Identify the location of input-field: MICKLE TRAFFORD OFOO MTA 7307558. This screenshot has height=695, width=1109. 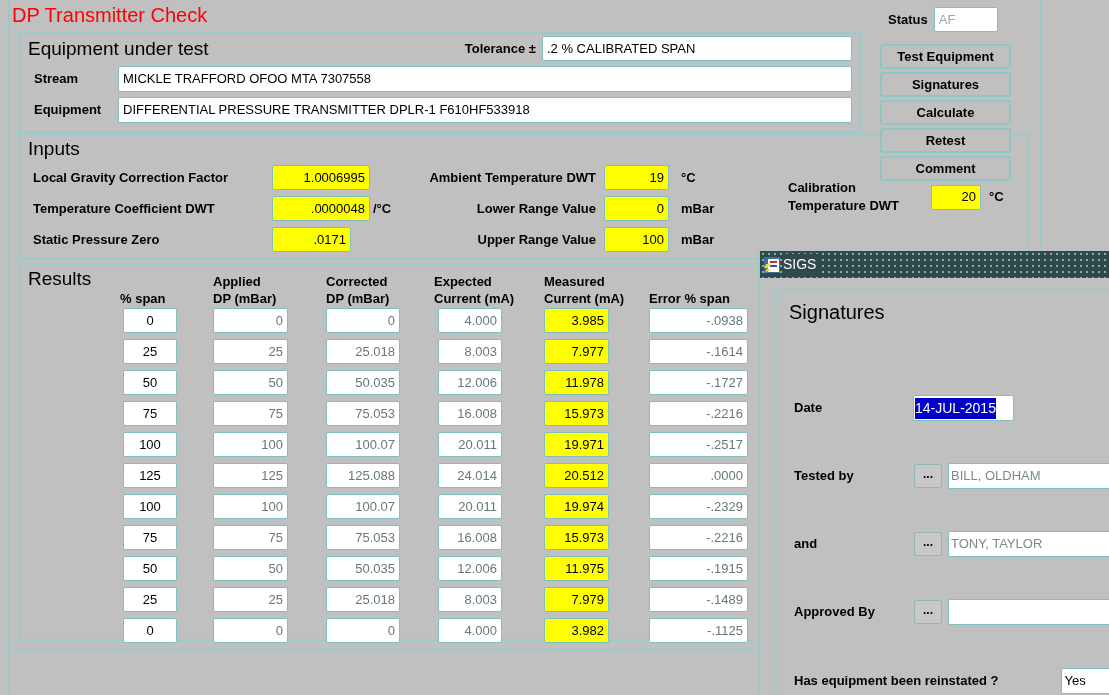
(485, 79).